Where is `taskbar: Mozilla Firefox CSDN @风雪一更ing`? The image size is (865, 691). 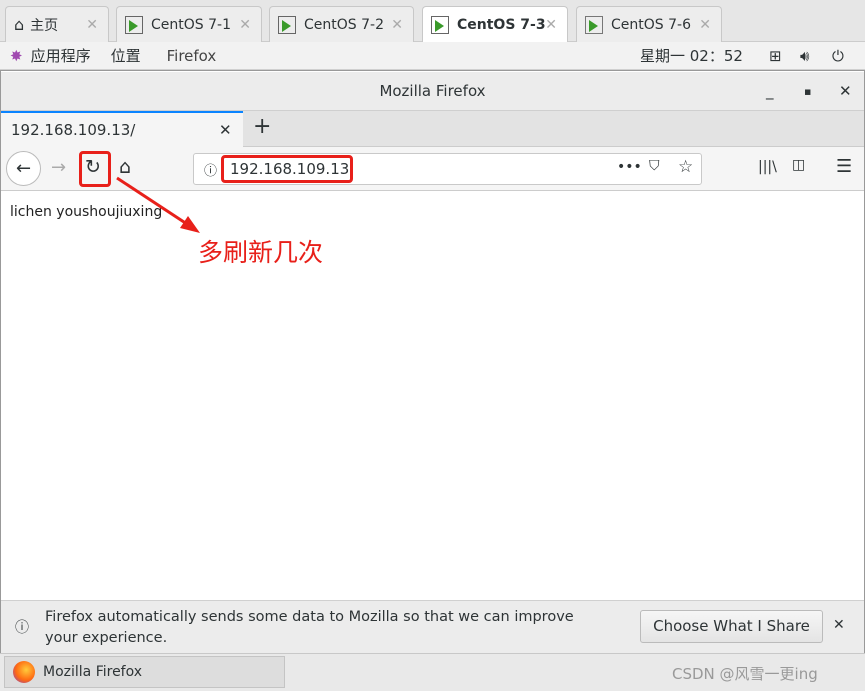 taskbar: Mozilla Firefox CSDN @风雪一更ing is located at coordinates (432, 672).